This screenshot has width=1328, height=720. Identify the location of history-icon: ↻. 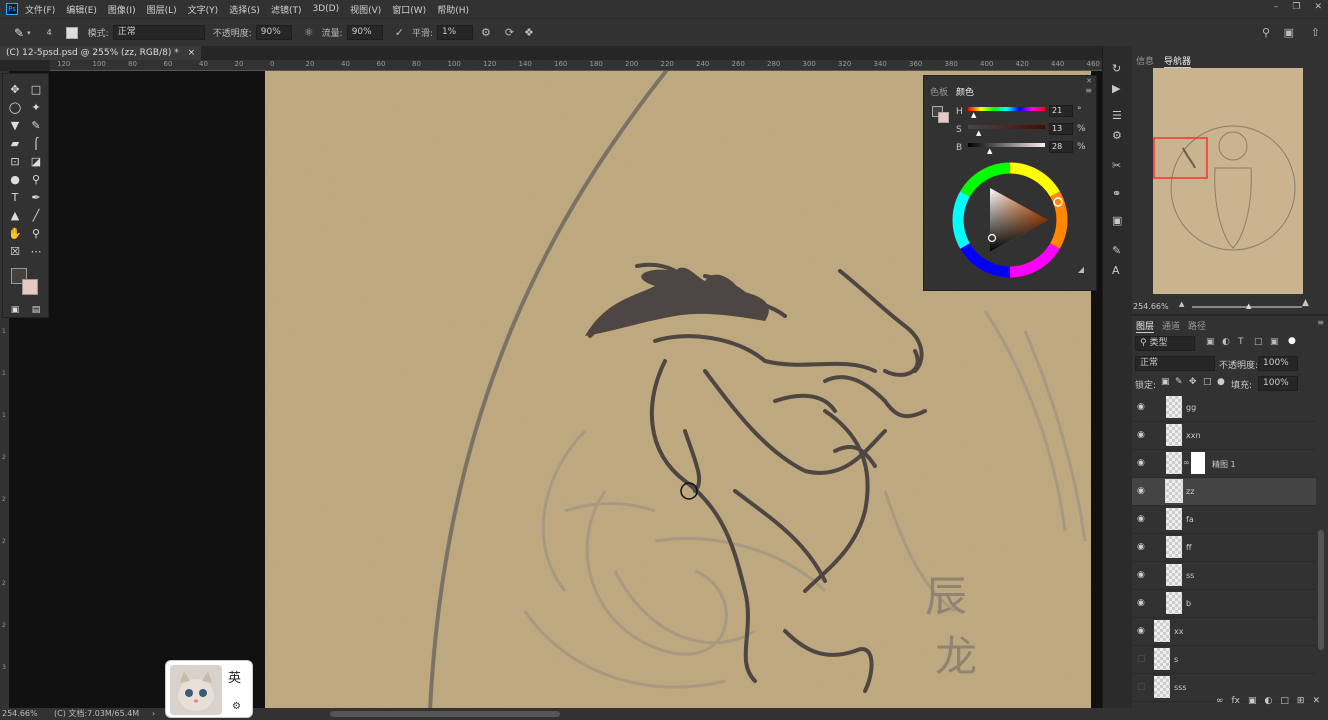
(1116, 68).